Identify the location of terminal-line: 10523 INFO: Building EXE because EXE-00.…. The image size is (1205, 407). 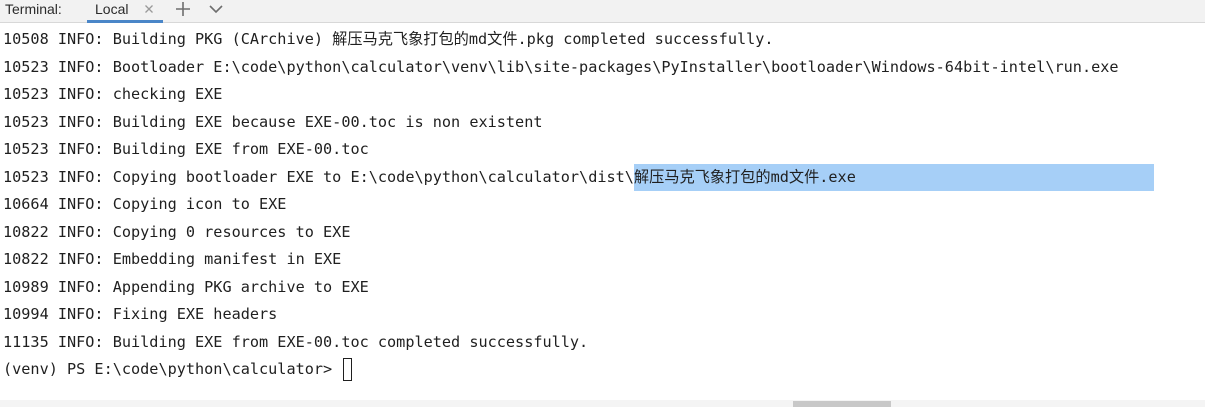
(273, 121).